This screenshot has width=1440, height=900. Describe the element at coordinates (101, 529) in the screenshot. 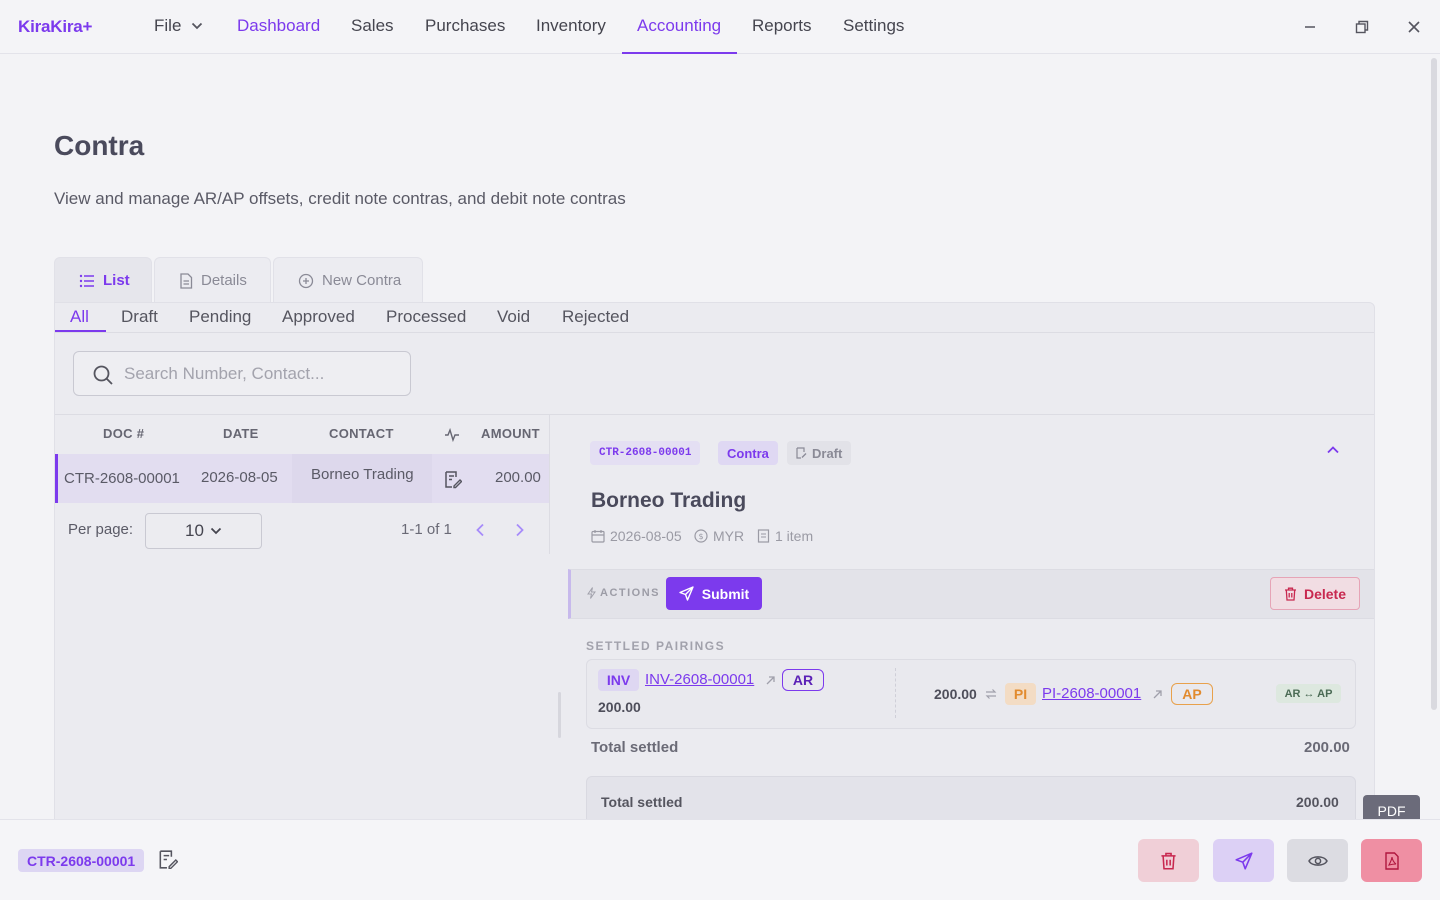

I see `per-page-label: Per page:` at that location.